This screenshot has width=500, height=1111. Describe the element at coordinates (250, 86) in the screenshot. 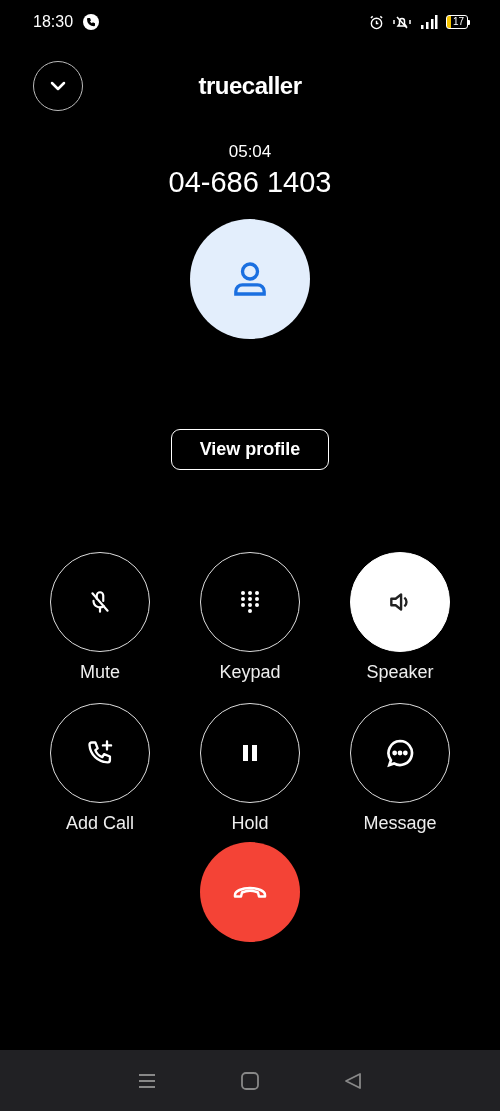

I see `app-logo: truecaller` at that location.